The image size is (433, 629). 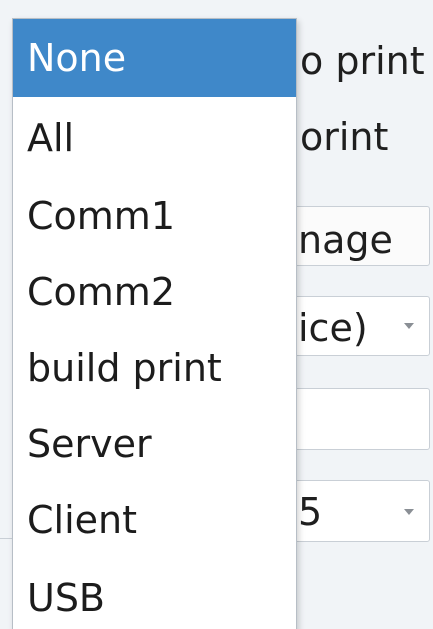 I want to click on dropdown-option-comm1: Comm1, so click(x=154, y=216).